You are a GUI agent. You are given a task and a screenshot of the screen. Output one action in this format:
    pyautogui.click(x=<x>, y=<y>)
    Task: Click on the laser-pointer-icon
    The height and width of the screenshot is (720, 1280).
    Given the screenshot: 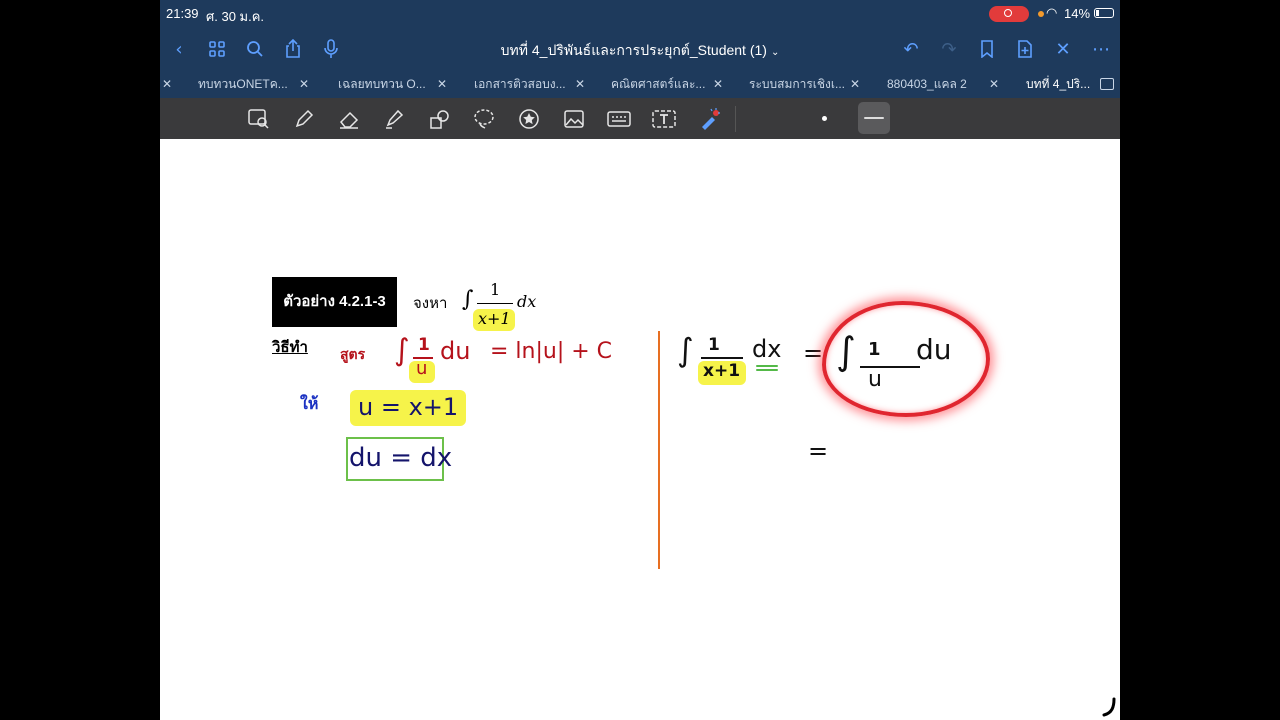 What is the action you would take?
    pyautogui.click(x=709, y=119)
    